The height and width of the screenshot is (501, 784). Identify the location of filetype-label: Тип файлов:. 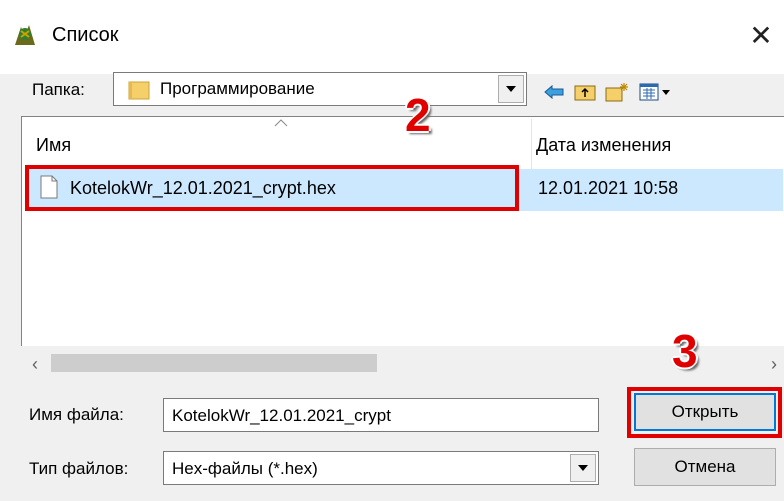
(79, 468).